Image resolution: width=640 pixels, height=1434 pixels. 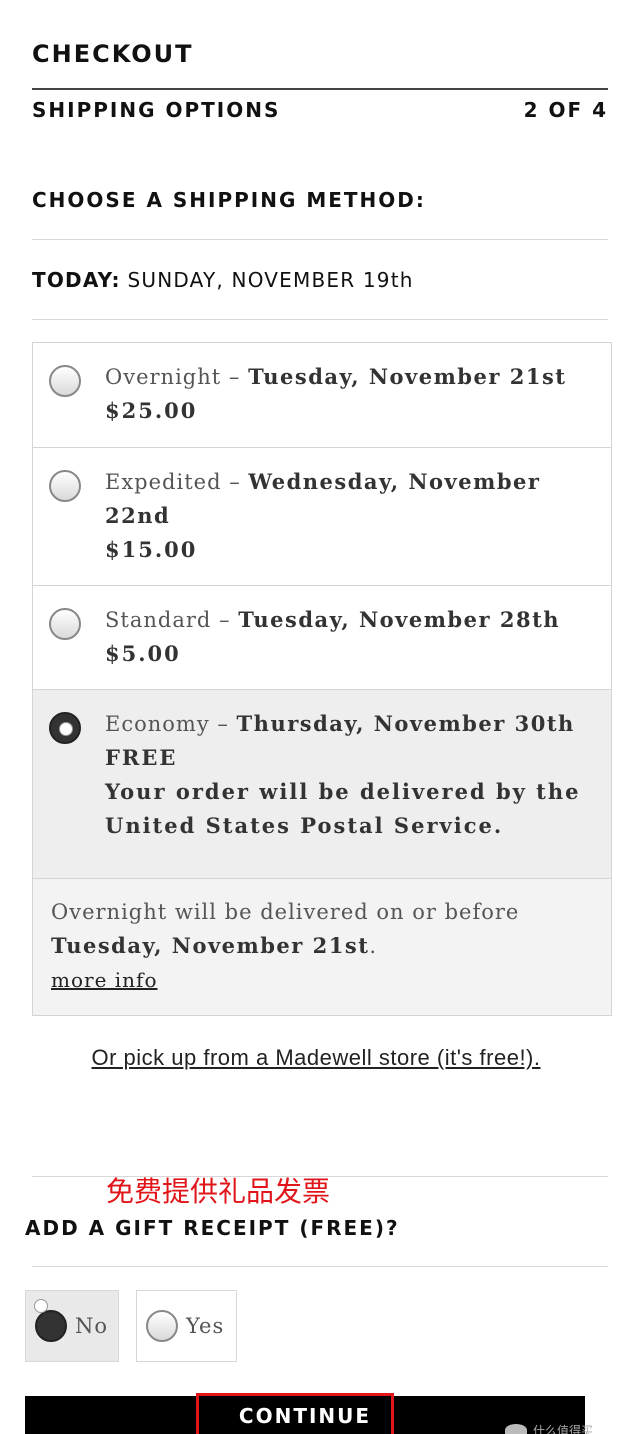 I want to click on header-divider, so click(x=320, y=89).